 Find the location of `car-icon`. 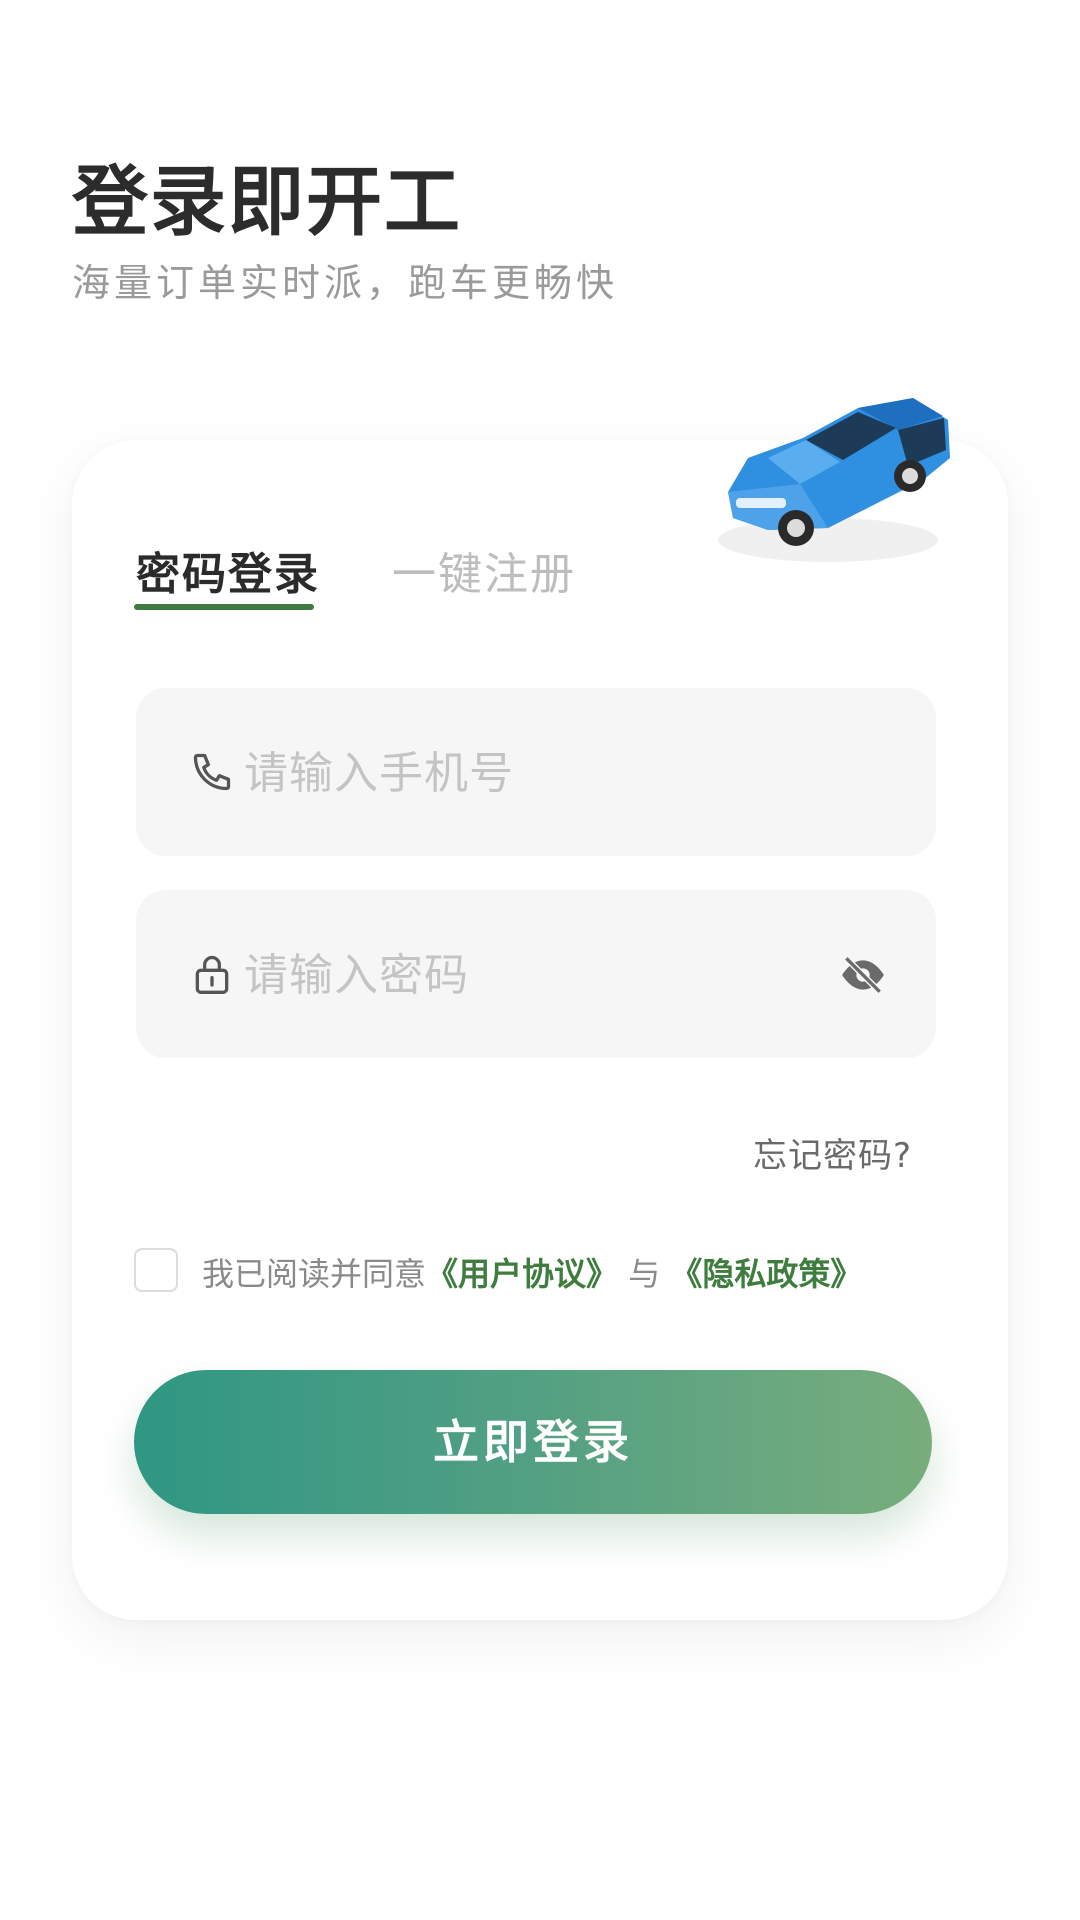

car-icon is located at coordinates (834, 480).